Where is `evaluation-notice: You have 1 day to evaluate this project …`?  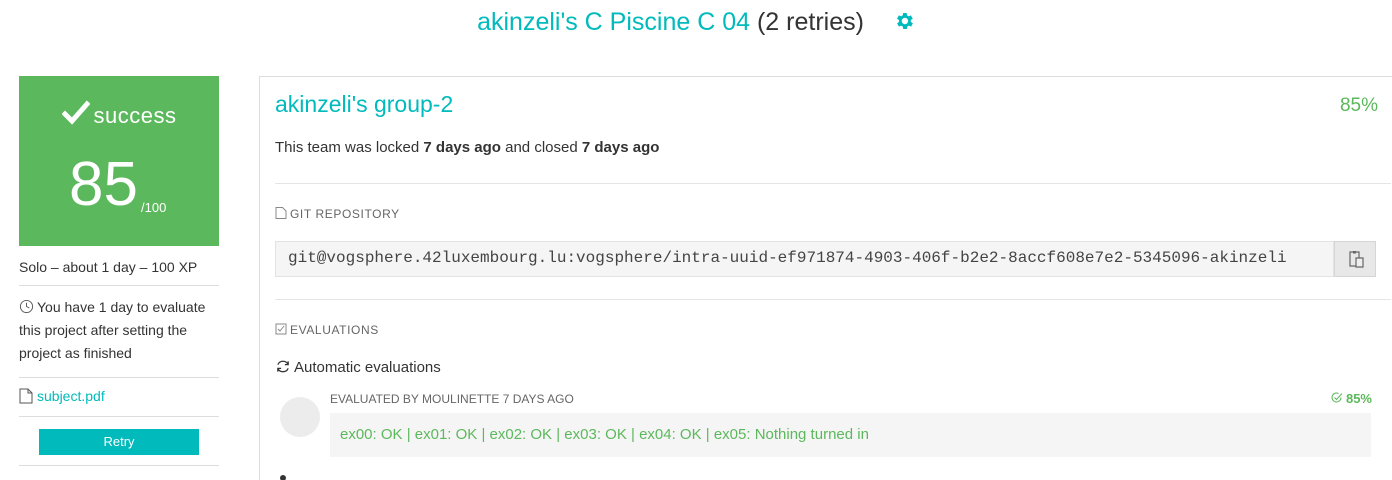
evaluation-notice: You have 1 day to evaluate this project … is located at coordinates (119, 332).